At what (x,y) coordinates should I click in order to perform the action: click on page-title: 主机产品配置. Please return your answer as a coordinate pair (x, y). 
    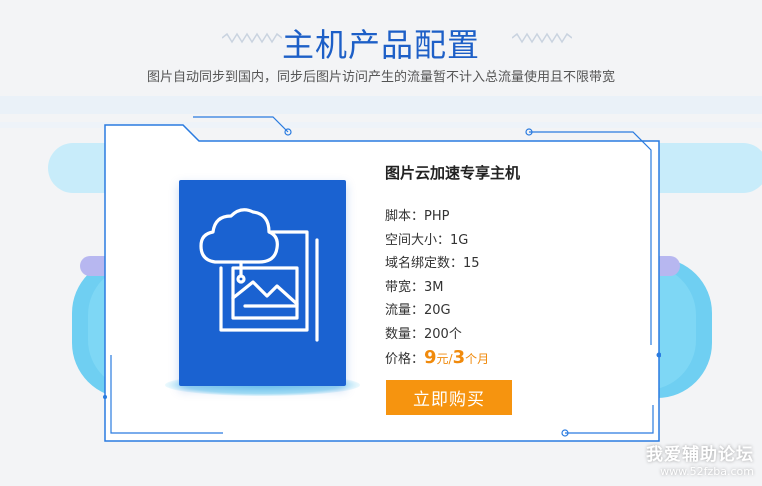
    Looking at the image, I should click on (380, 45).